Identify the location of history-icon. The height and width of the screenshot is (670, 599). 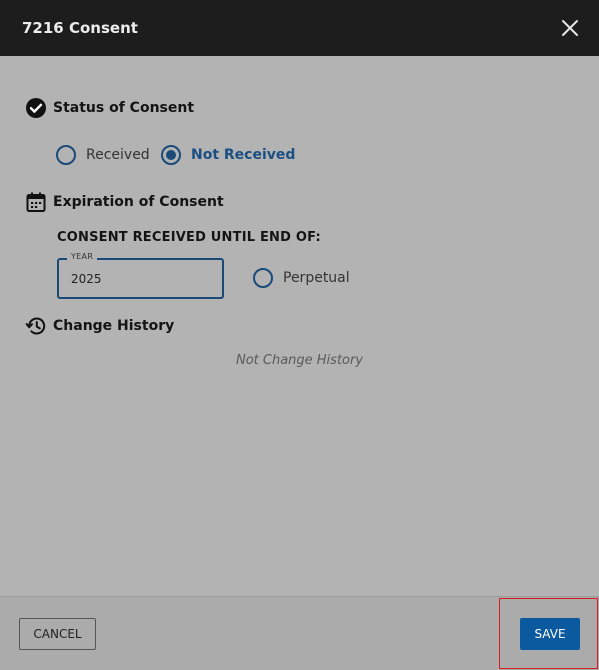
(35, 326).